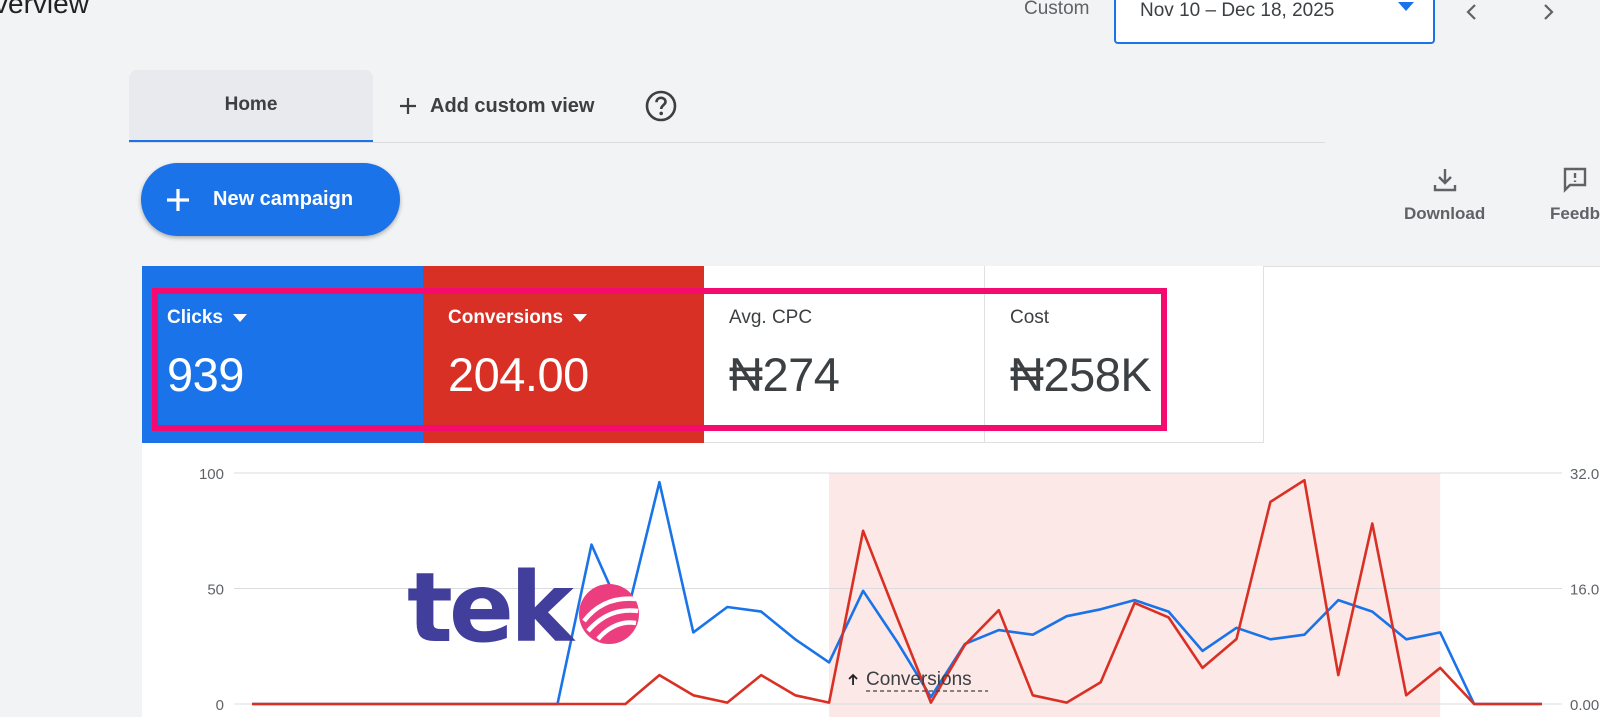 The width and height of the screenshot is (1600, 717). I want to click on metric-clicks-label: Clicks, so click(295, 318).